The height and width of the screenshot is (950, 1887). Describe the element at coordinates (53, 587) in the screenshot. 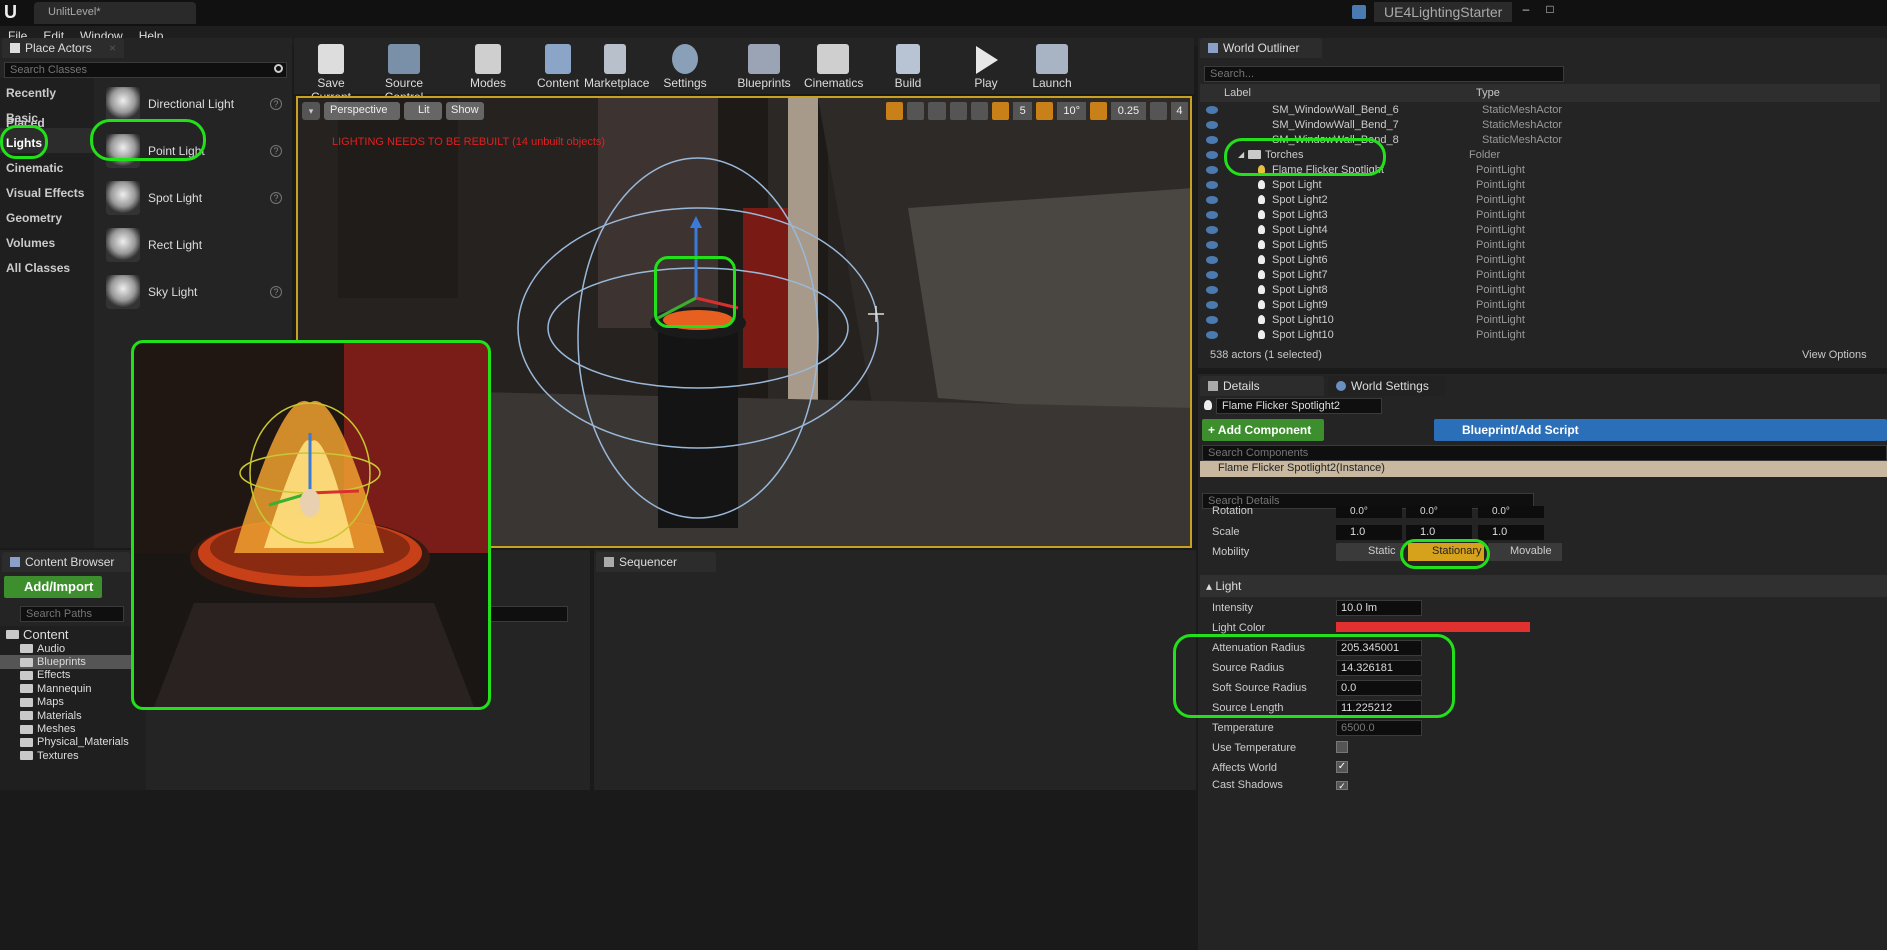

I see `add-import-button: Add/Import` at that location.